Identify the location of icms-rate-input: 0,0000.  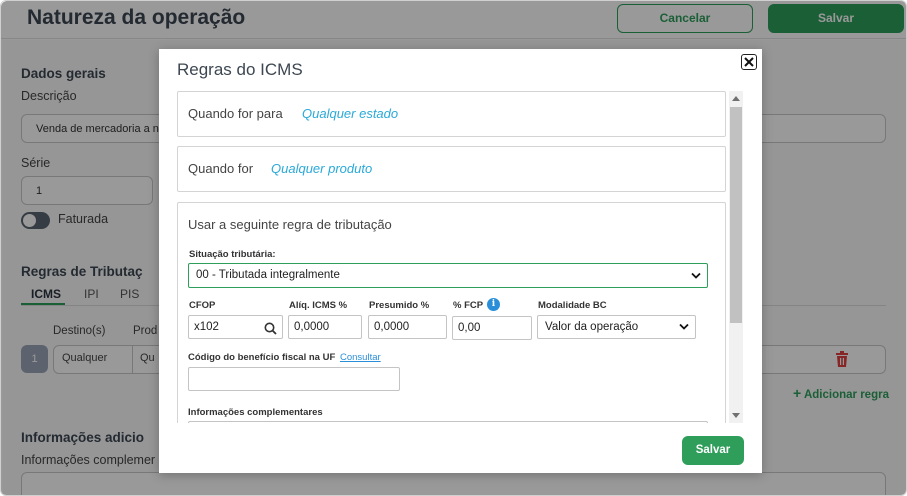
(325, 327).